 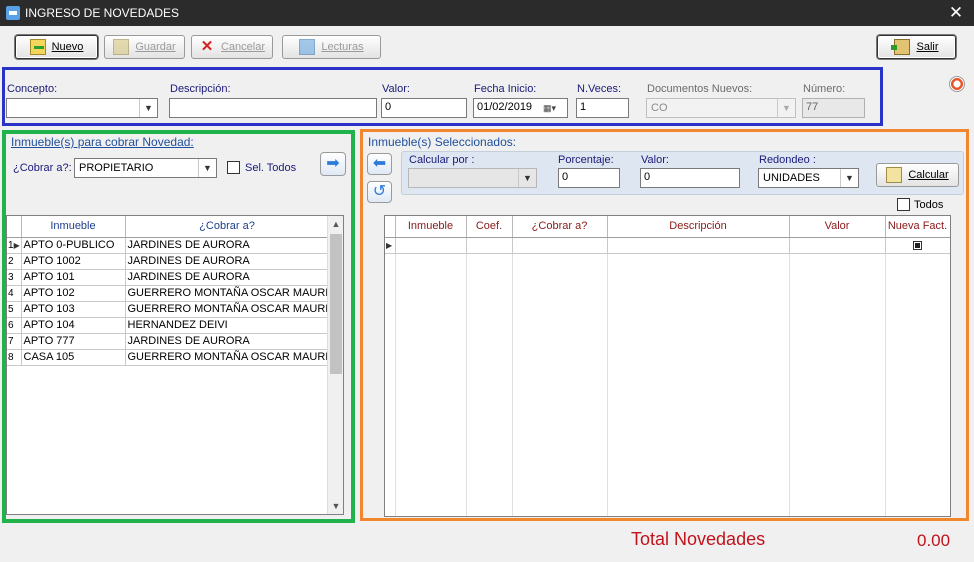 What do you see at coordinates (442, 142) in the screenshot?
I see `seleccionados-panel-title: Inmueble(s) Seleccionados:` at bounding box center [442, 142].